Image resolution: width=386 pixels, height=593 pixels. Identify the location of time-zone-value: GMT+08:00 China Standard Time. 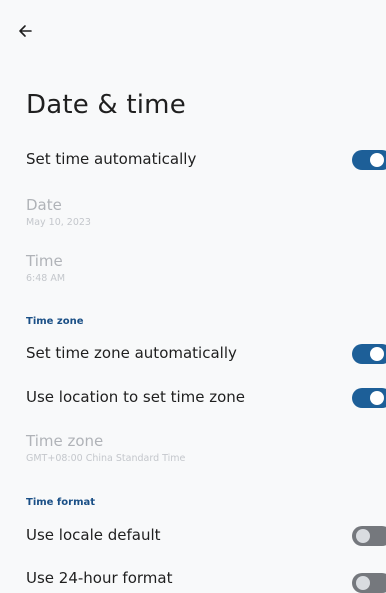
(106, 458).